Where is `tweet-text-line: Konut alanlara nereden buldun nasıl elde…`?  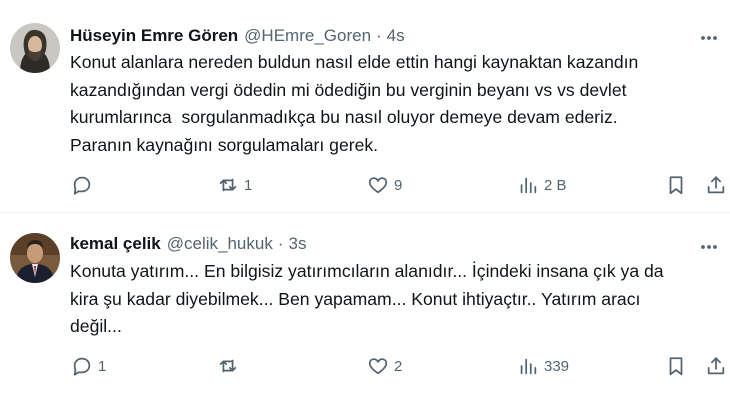
tweet-text-line: Konut alanlara nereden buldun nasıl elde… is located at coordinates (354, 62).